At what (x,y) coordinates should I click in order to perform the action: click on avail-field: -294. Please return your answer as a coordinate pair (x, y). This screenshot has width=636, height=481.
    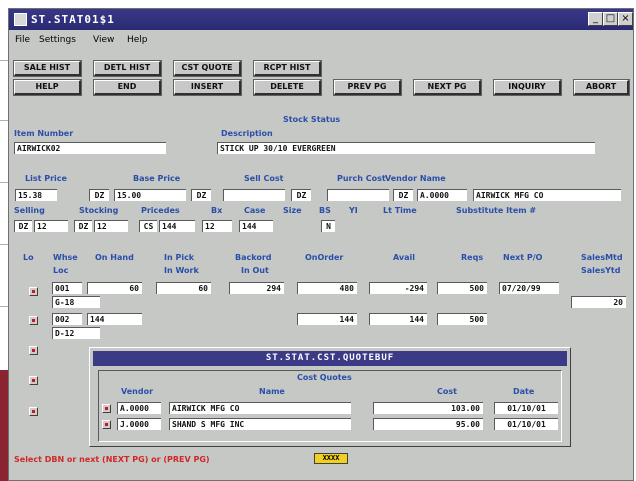
    Looking at the image, I should click on (398, 288).